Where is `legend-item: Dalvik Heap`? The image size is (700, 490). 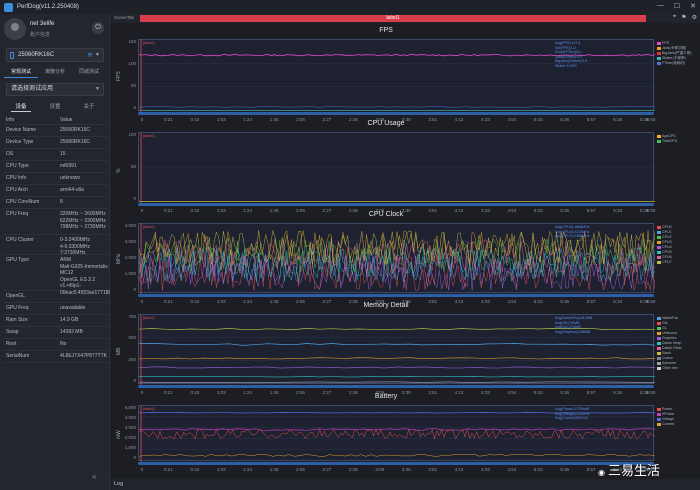
legend-item: Dalvik Heap is located at coordinates (669, 343).